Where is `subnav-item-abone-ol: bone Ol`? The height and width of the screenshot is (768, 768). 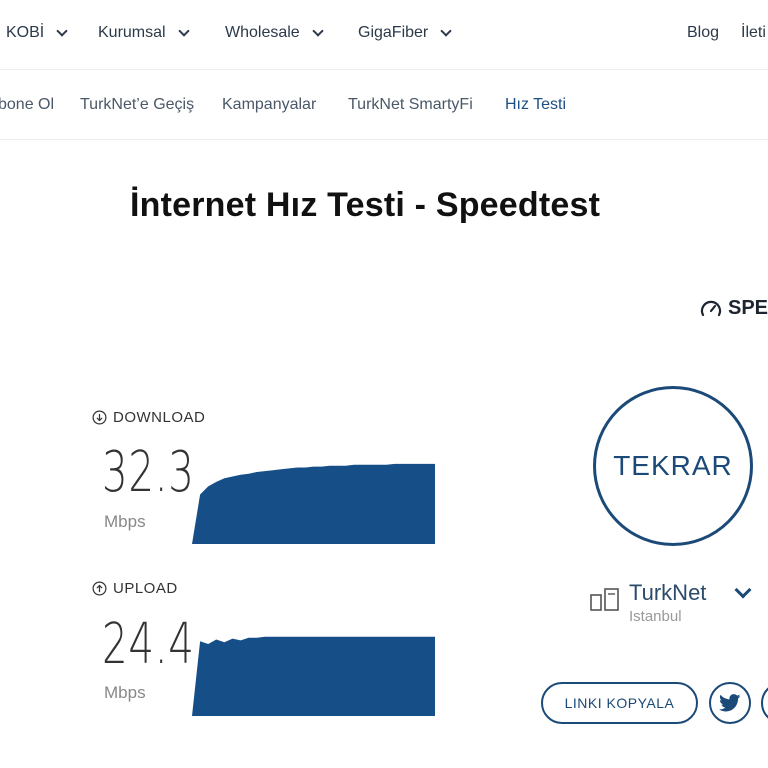
subnav-item-abone-ol: bone Ol is located at coordinates (27, 105).